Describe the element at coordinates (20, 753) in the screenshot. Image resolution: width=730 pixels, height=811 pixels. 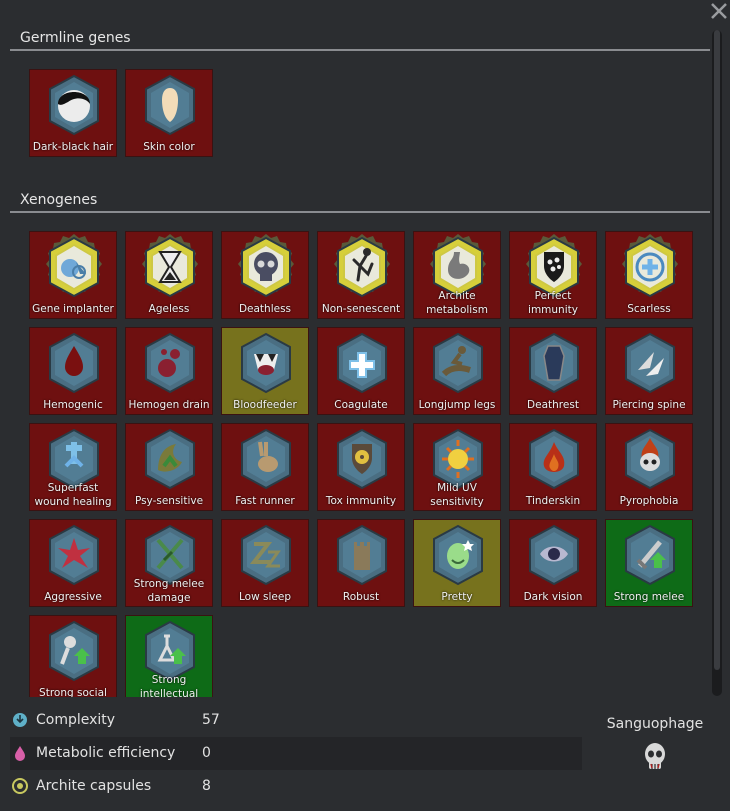
I see `metabolism-icon` at that location.